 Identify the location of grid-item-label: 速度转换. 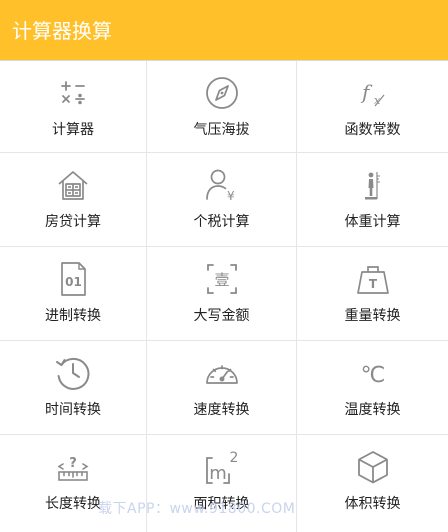
(221, 410).